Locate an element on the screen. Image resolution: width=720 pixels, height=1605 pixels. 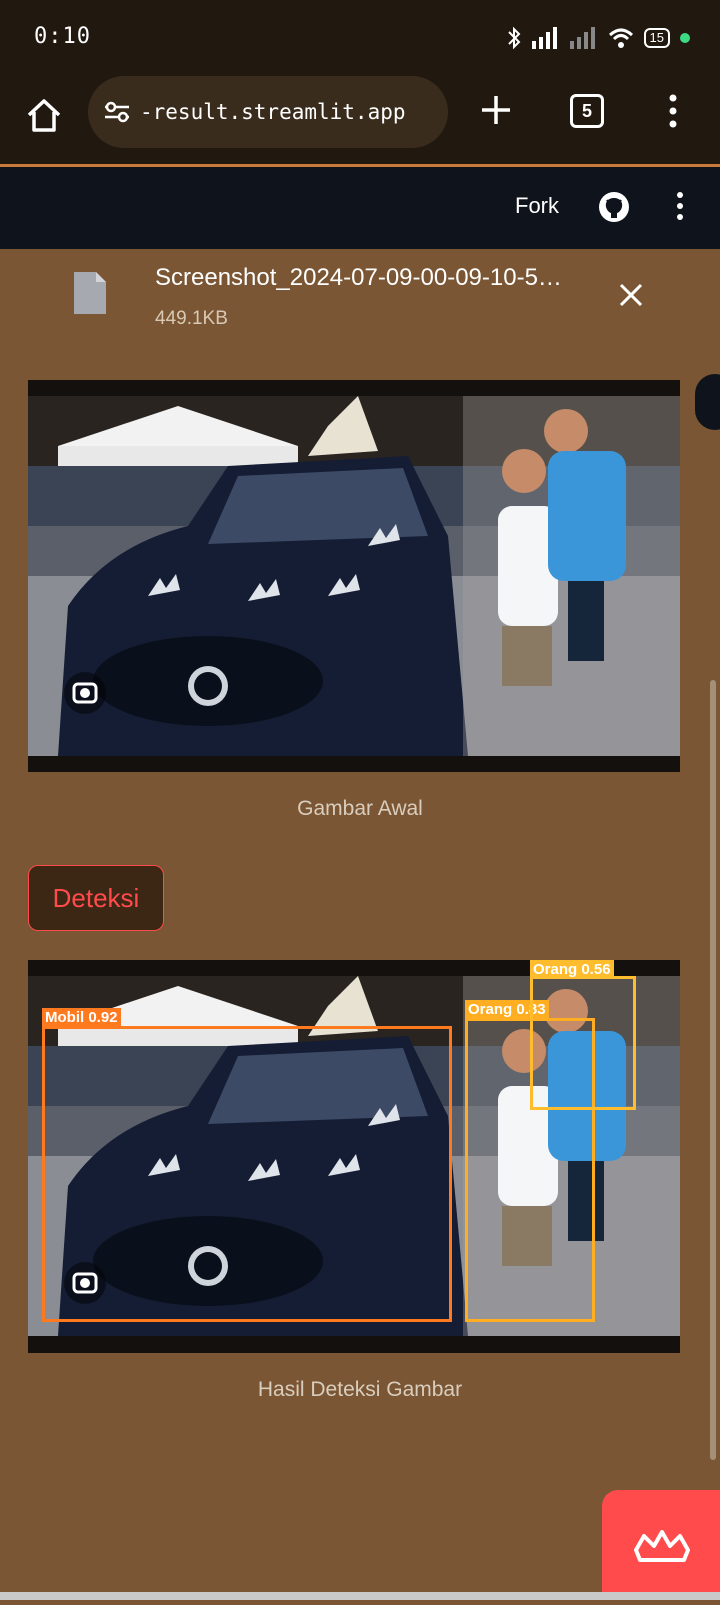
browser-toolbar: -result.streamlit.app 5 is located at coordinates (360, 121).